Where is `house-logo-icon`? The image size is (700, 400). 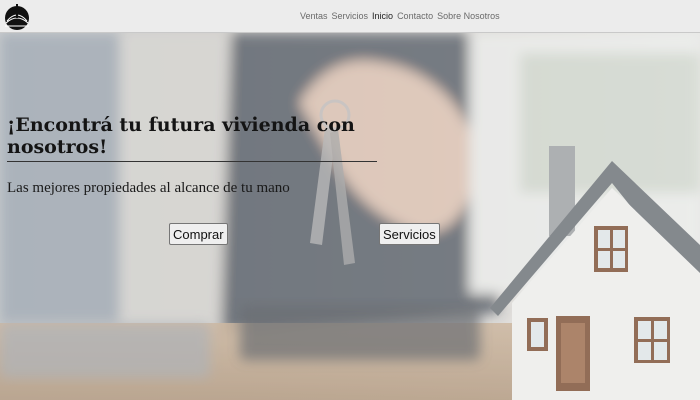 house-logo-icon is located at coordinates (17, 16).